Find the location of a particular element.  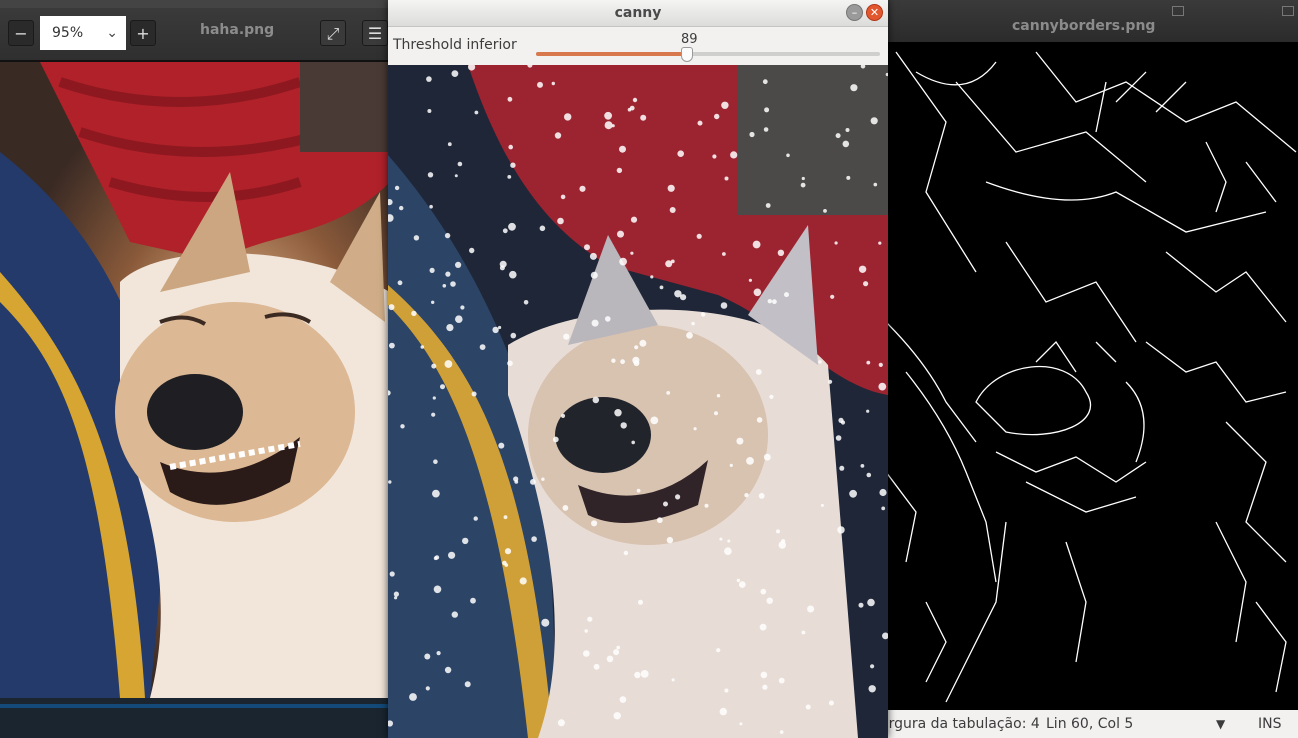

fullscreen-button: ⤢ is located at coordinates (333, 33).